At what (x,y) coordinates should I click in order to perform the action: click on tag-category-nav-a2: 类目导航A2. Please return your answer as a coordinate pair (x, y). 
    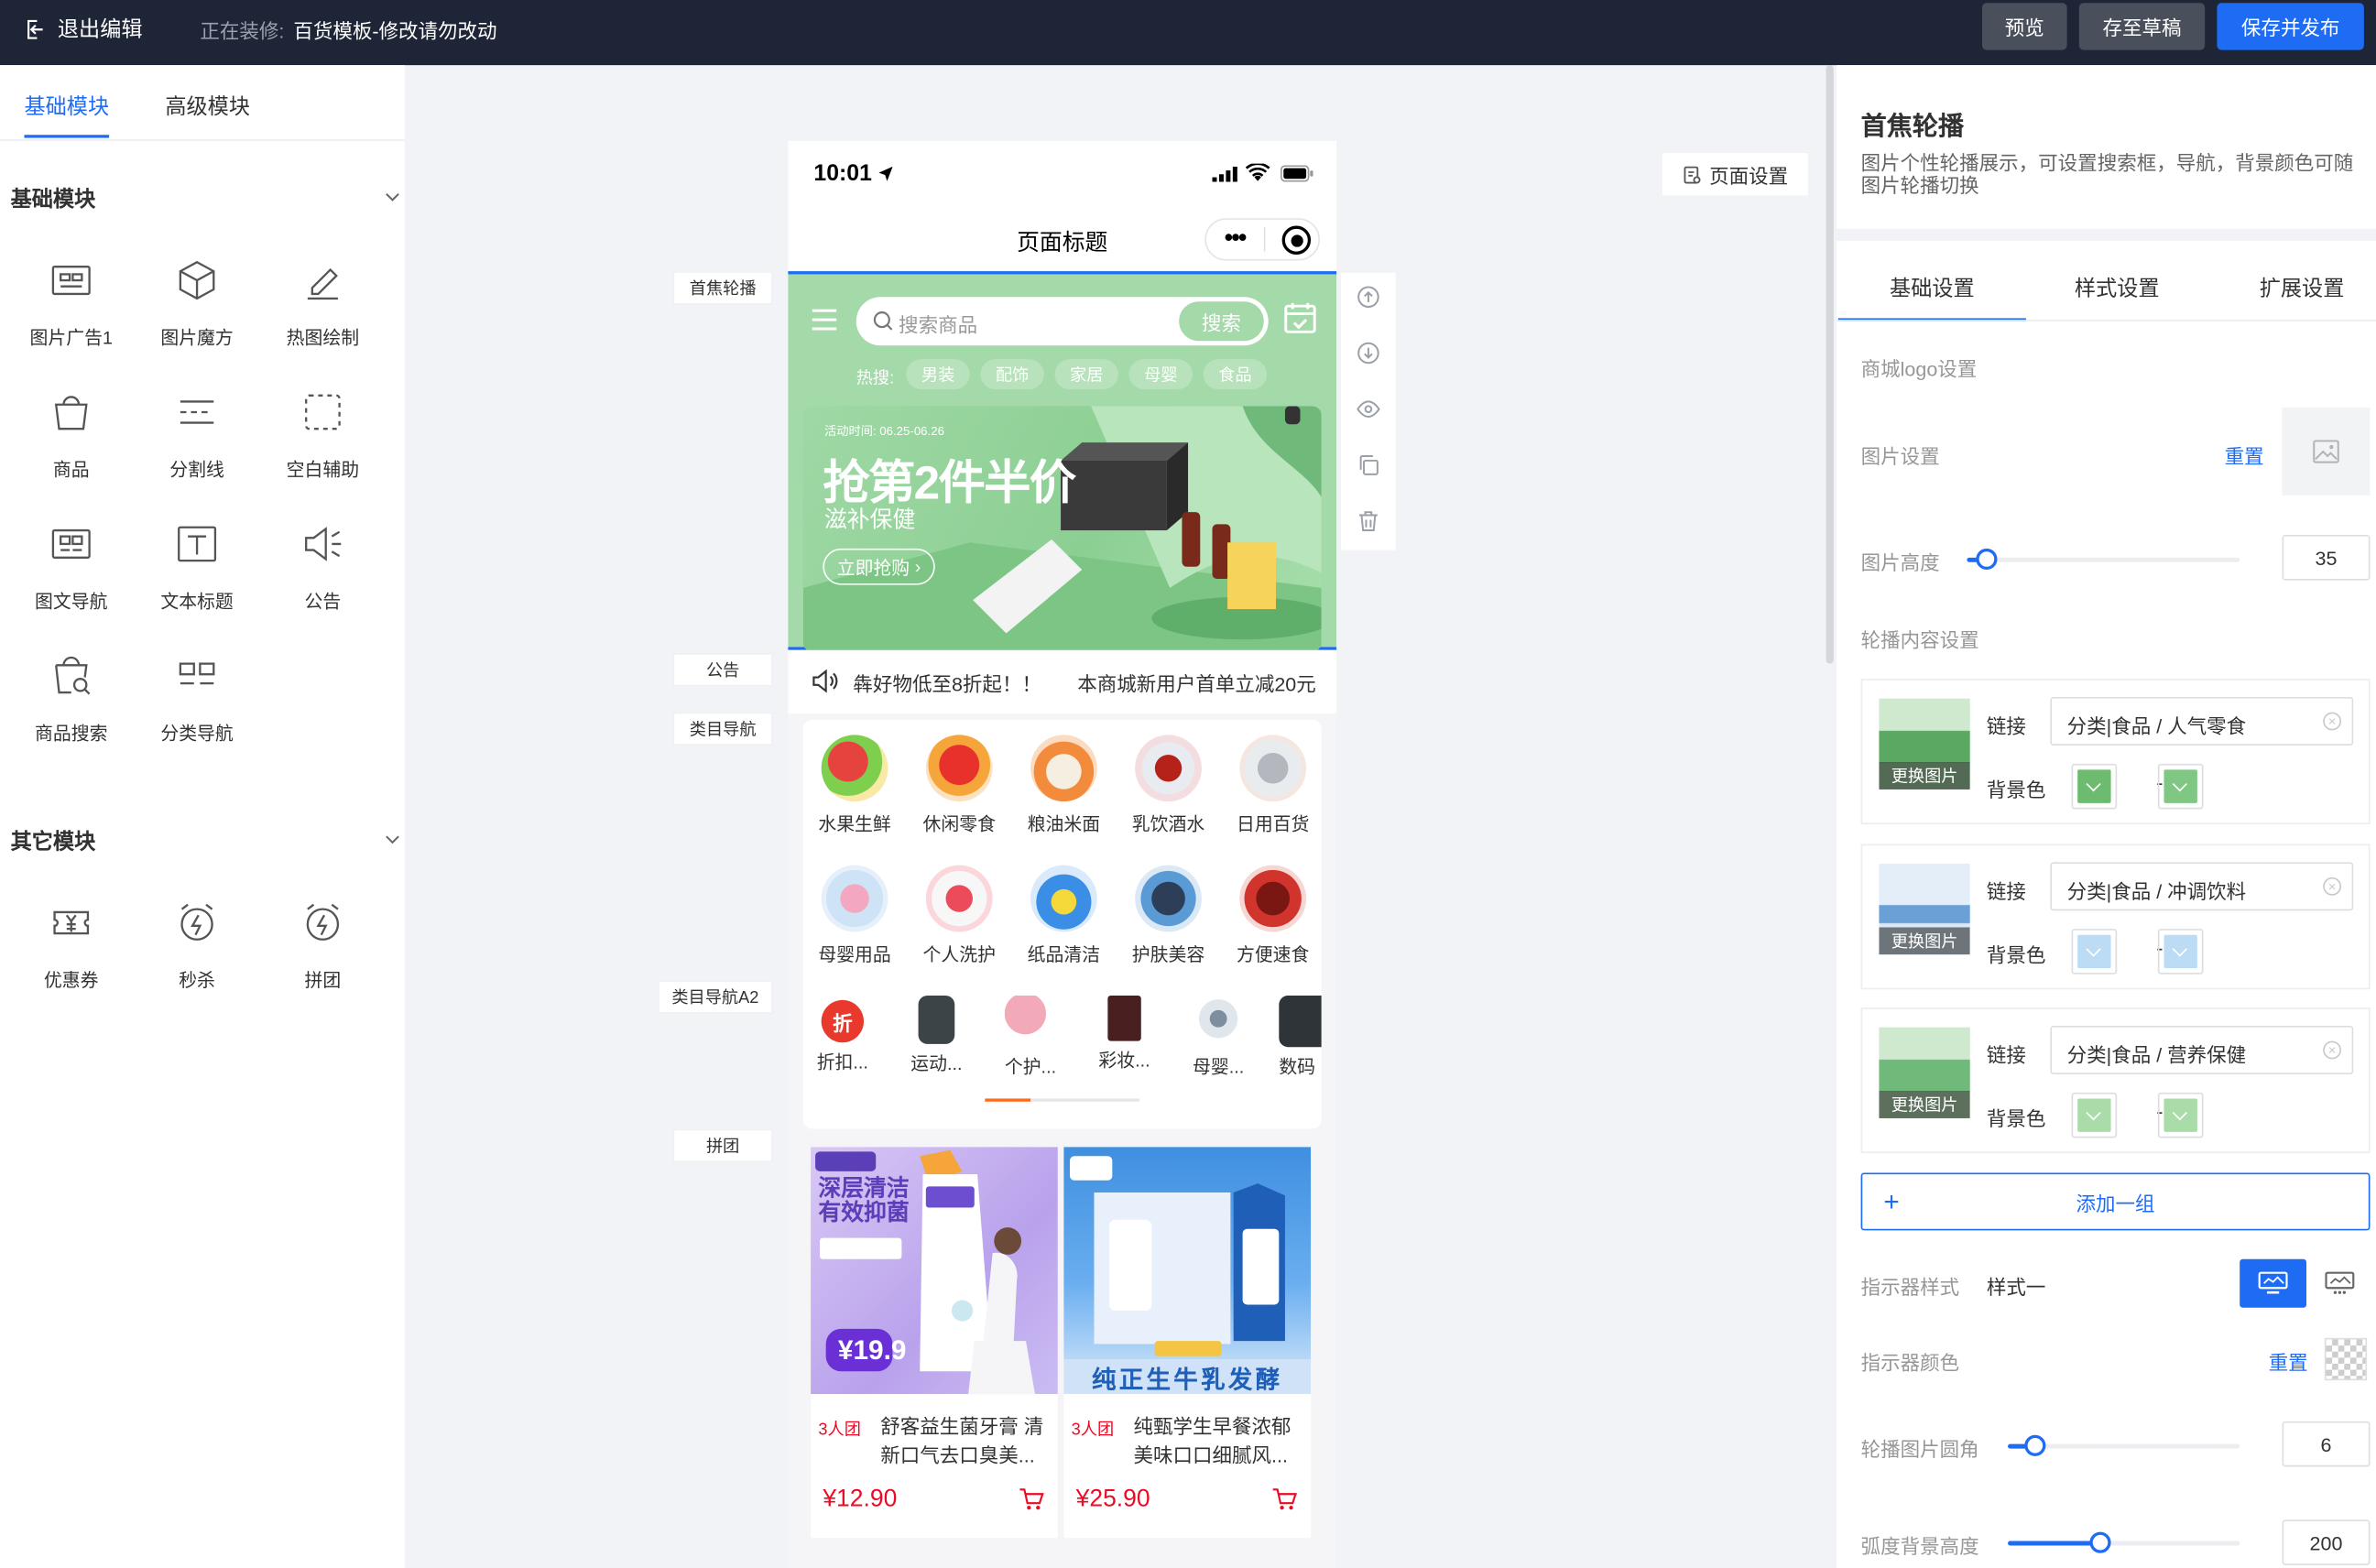
    Looking at the image, I should click on (715, 997).